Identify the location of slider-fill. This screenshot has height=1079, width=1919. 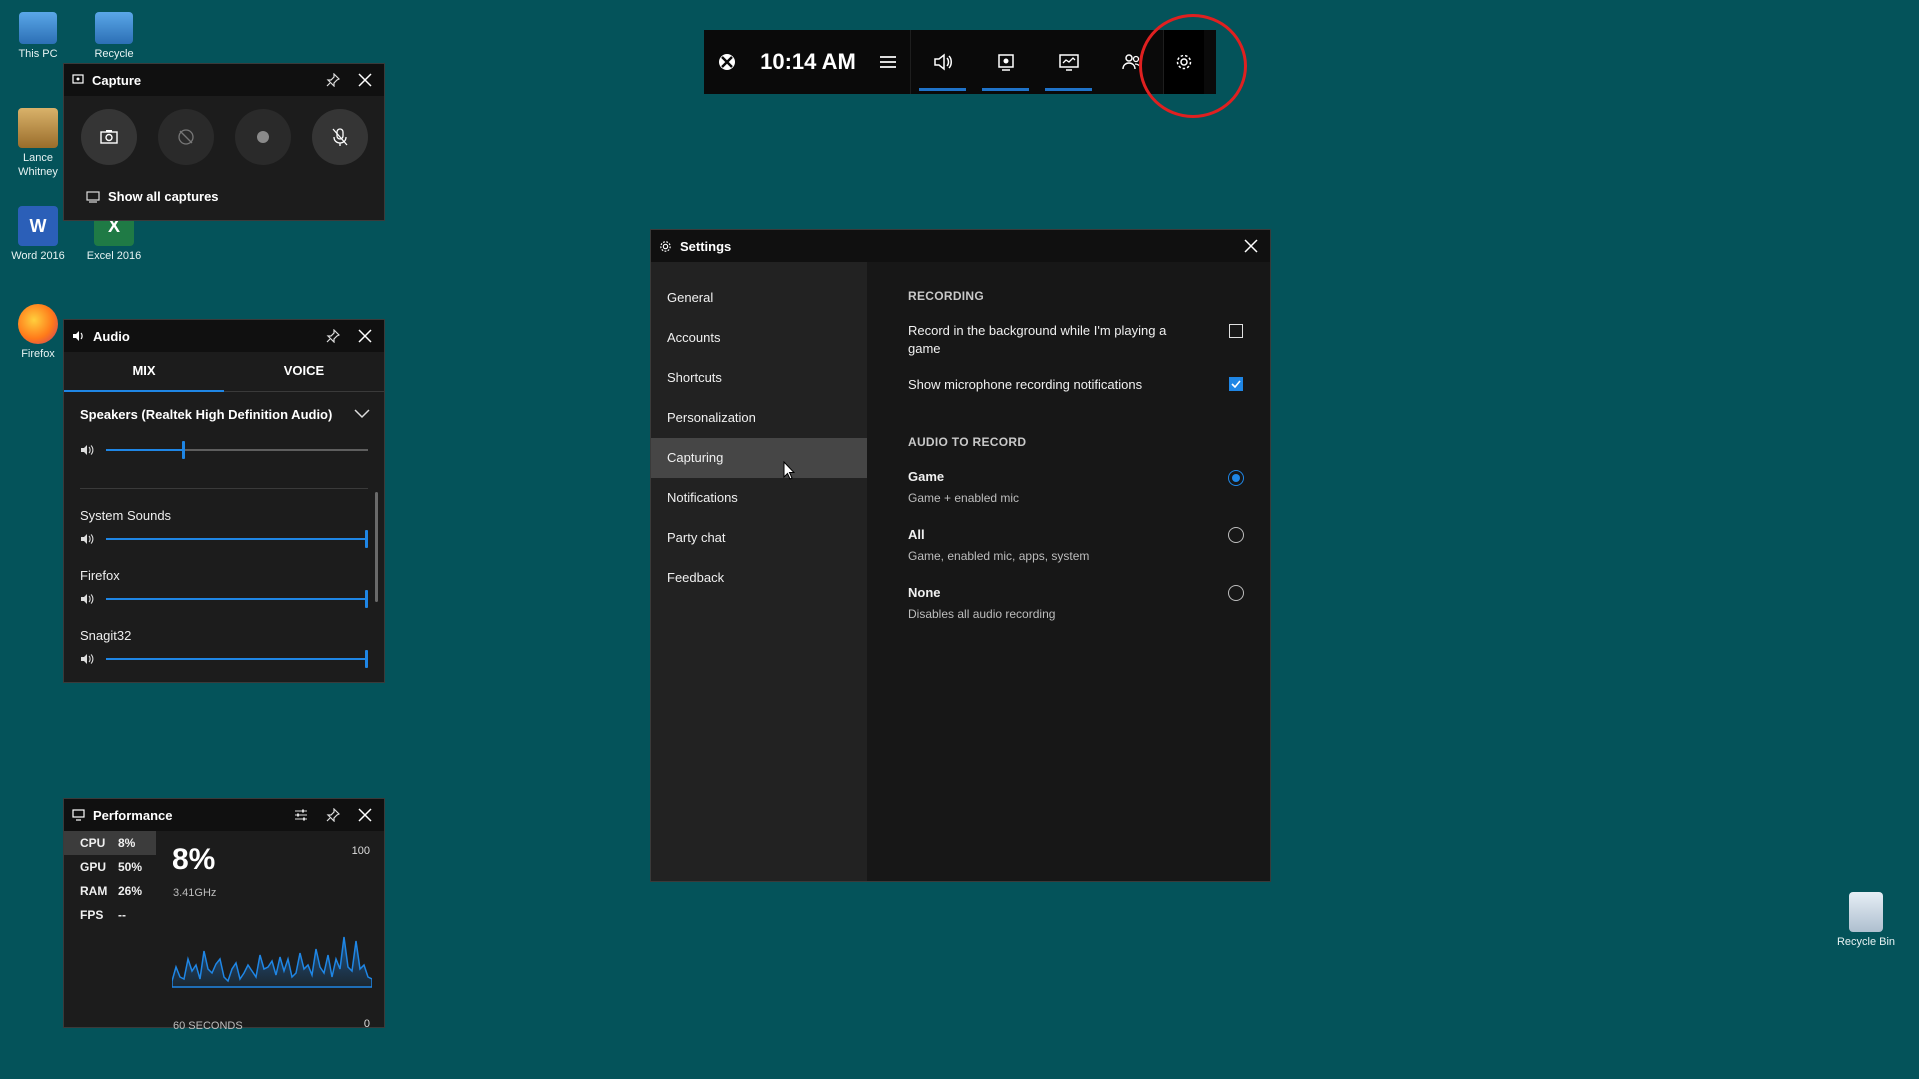
(237, 659).